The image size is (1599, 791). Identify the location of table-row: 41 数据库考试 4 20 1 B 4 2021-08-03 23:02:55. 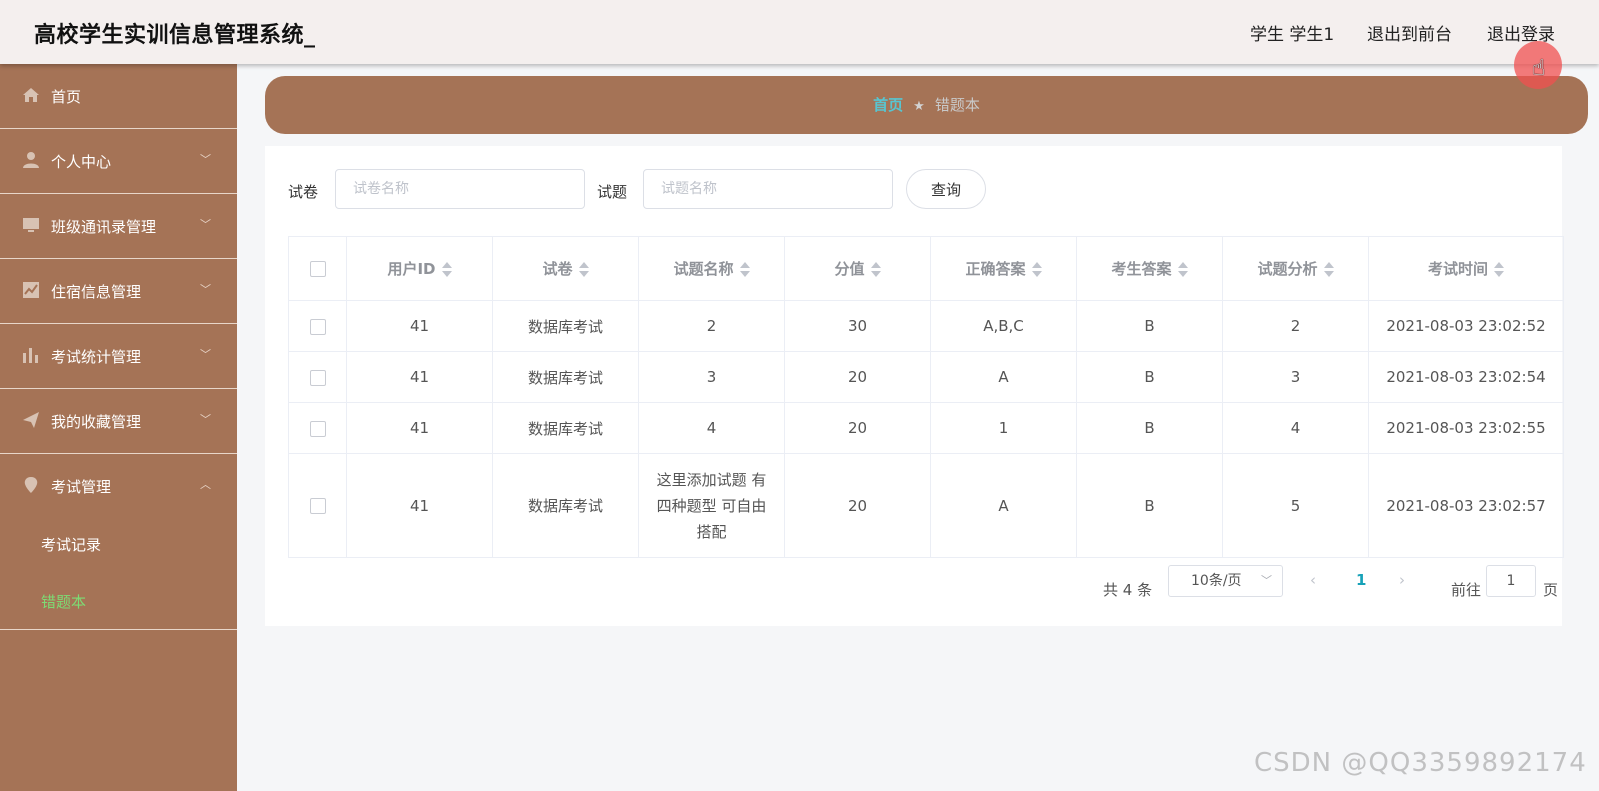
(926, 428).